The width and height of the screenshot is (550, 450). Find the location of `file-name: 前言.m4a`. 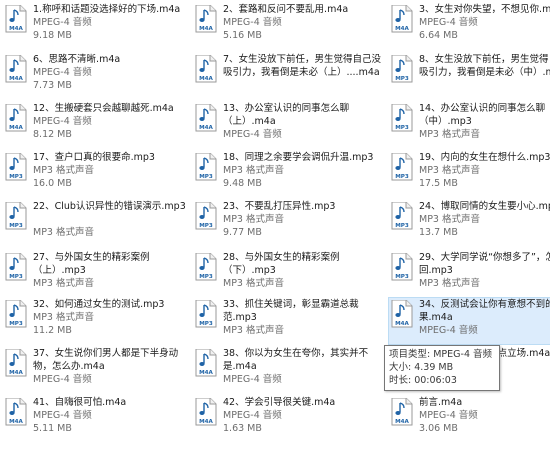

file-name: 前言.m4a is located at coordinates (441, 402).